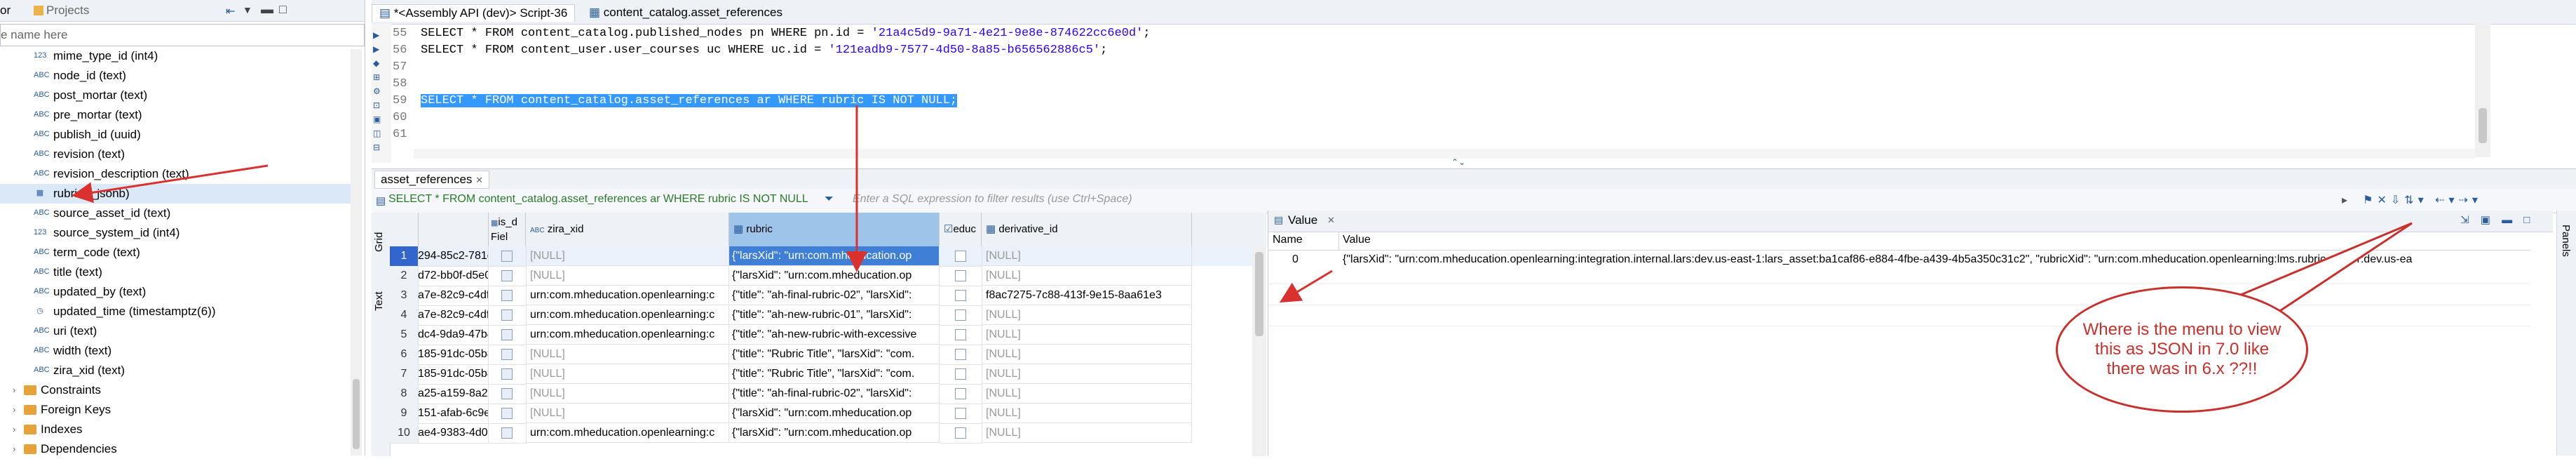 This screenshot has width=2576, height=459. Describe the element at coordinates (1306, 286) in the screenshot. I see `arrow-to-value-row` at that location.